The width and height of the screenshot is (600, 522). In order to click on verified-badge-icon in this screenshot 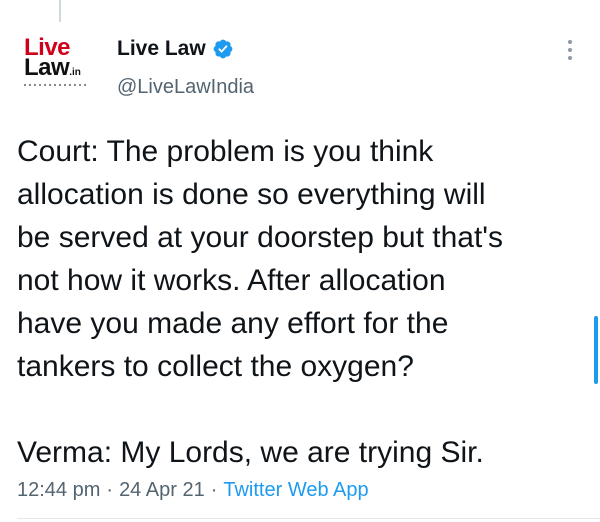, I will do `click(223, 49)`.